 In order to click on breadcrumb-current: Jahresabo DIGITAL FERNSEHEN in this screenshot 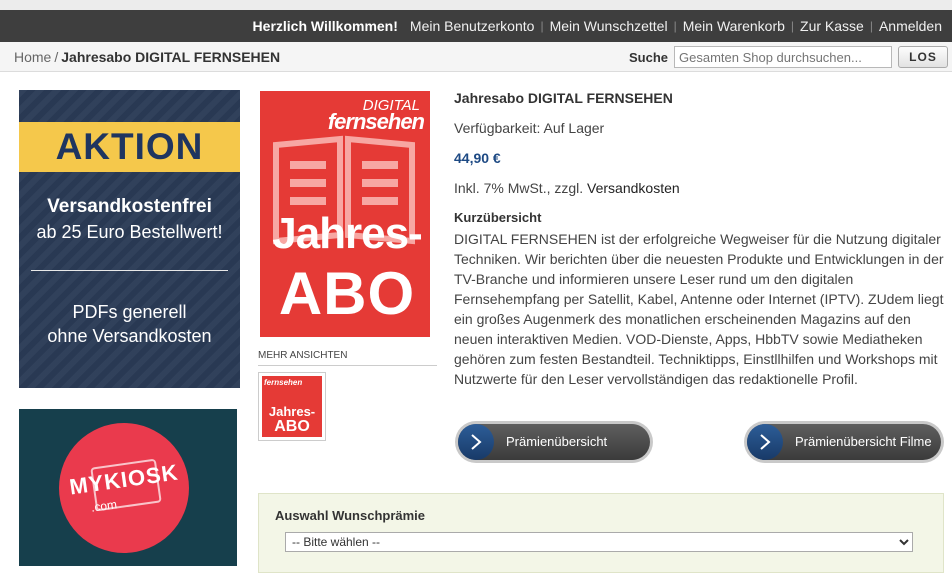, I will do `click(171, 56)`.